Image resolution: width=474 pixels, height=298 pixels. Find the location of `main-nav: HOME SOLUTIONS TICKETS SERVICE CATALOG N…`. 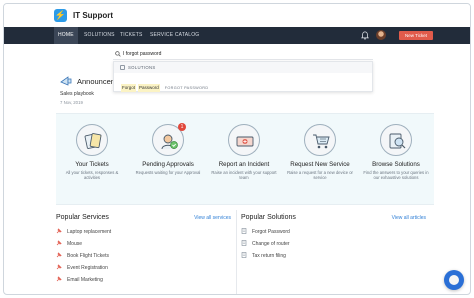

main-nav: HOME SOLUTIONS TICKETS SERVICE CATALOG N… is located at coordinates (237, 35).